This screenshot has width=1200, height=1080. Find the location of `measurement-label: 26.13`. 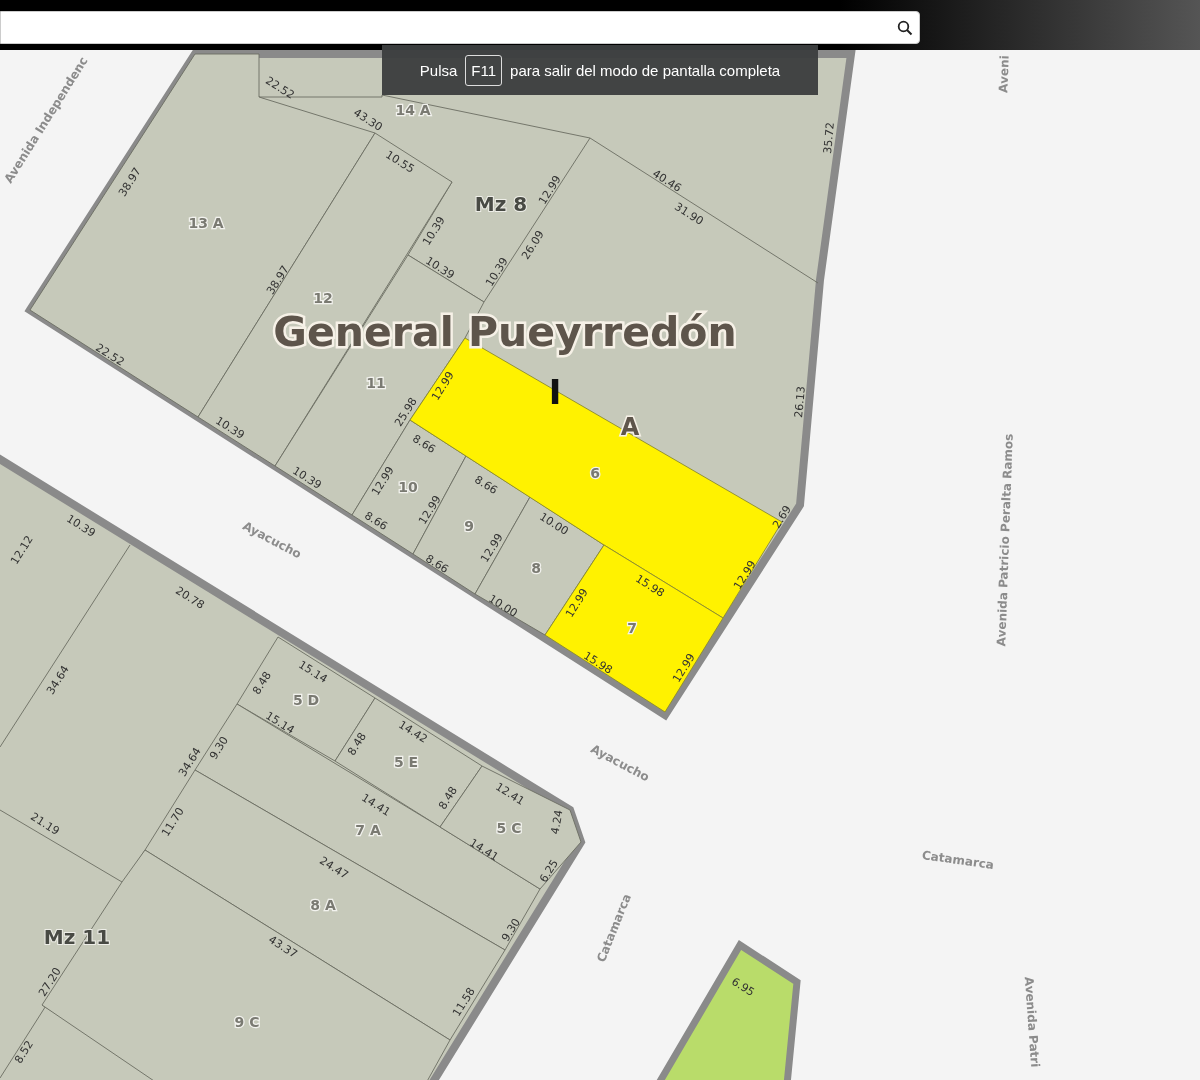

measurement-label: 26.13 is located at coordinates (800, 402).